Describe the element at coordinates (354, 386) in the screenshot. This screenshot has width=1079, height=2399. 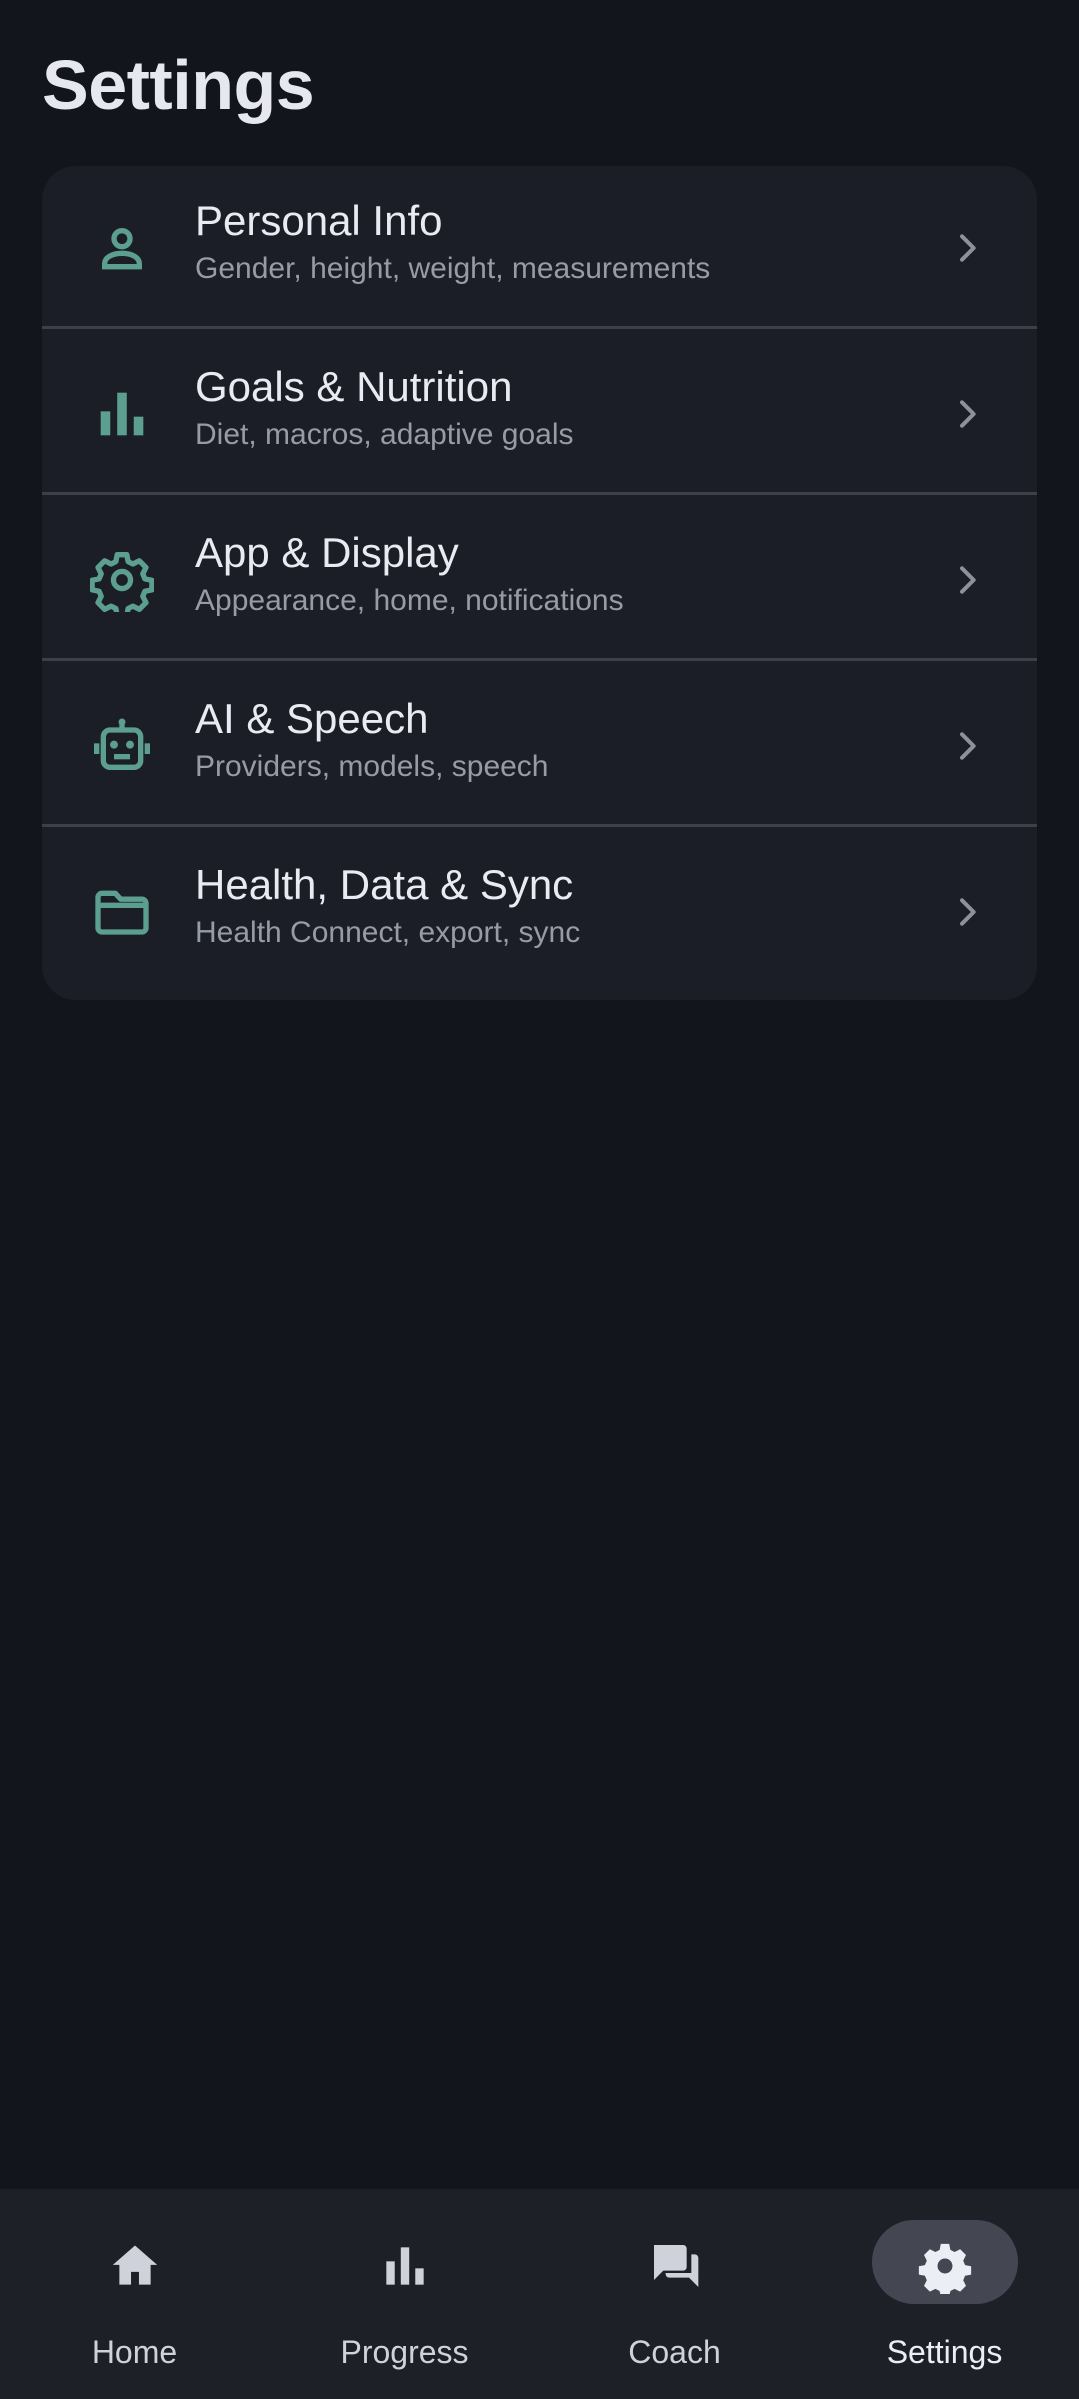
I see `settings-item-title: Goals & Nutrition` at that location.